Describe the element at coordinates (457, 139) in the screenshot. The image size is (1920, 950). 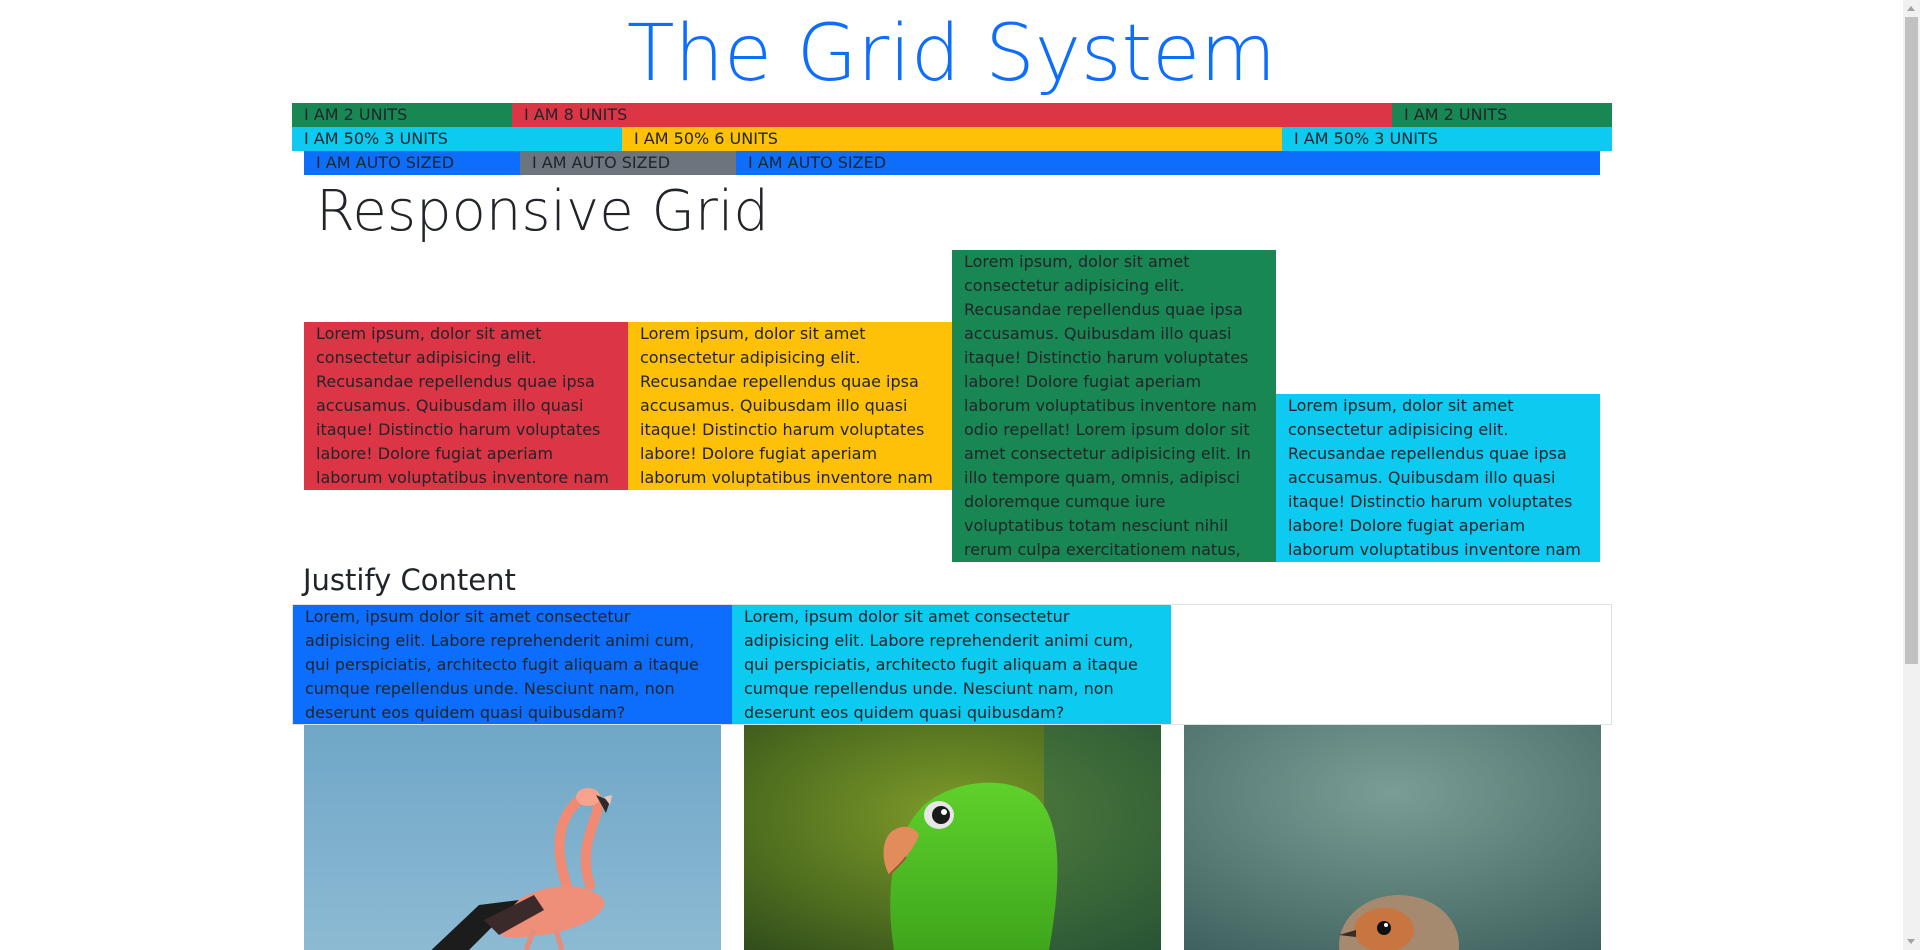
I see `percent-box-left: I AM 50% 3 UNITS` at that location.